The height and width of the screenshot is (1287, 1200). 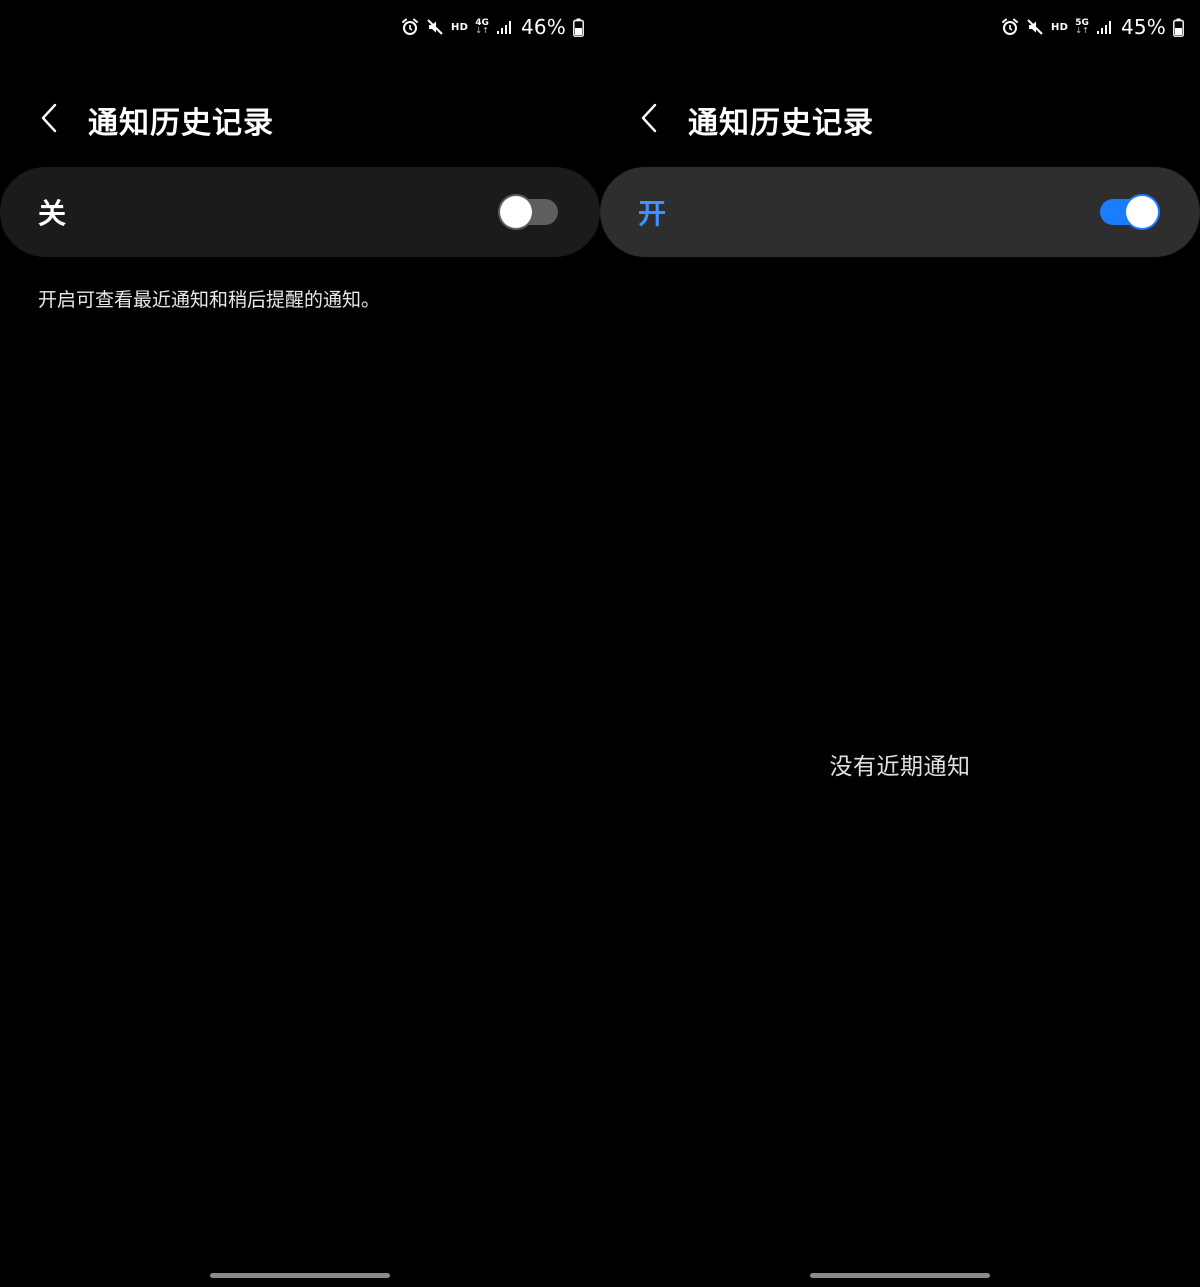 What do you see at coordinates (1092, 27) in the screenshot?
I see `status-bar: HD 5G ↓↑ 45%` at bounding box center [1092, 27].